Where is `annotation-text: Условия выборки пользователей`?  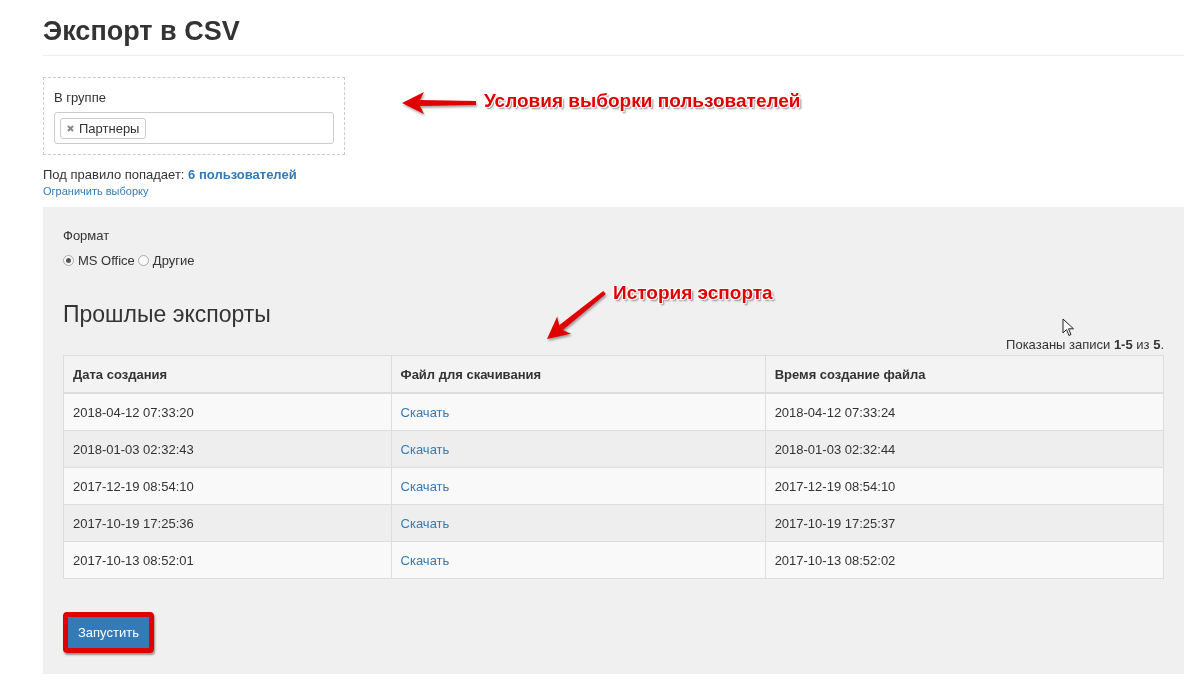 annotation-text: Условия выборки пользователей is located at coordinates (642, 101).